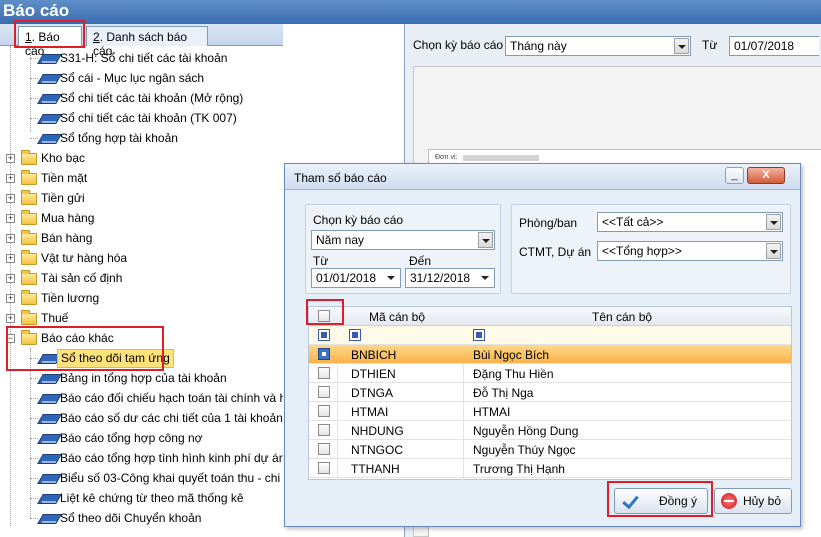  I want to click on dlg-to-label: Đến, so click(420, 261).